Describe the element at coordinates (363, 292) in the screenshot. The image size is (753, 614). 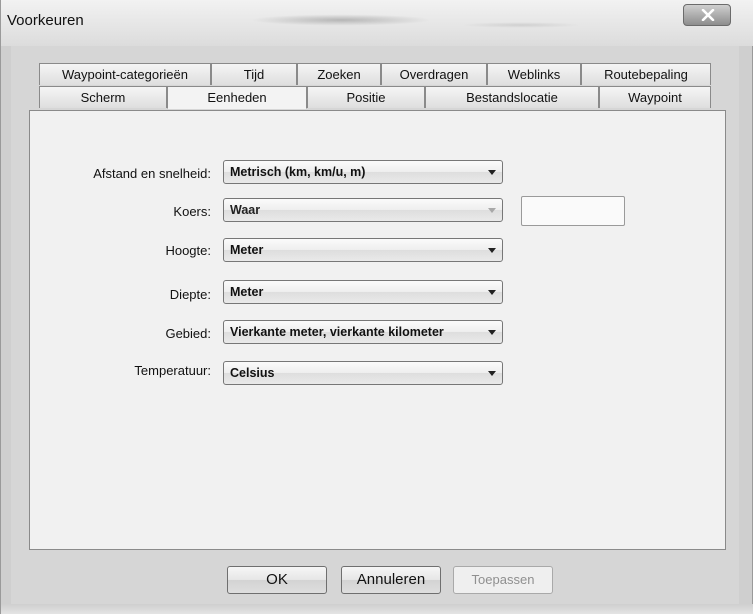
I see `depth-select: Meter` at that location.